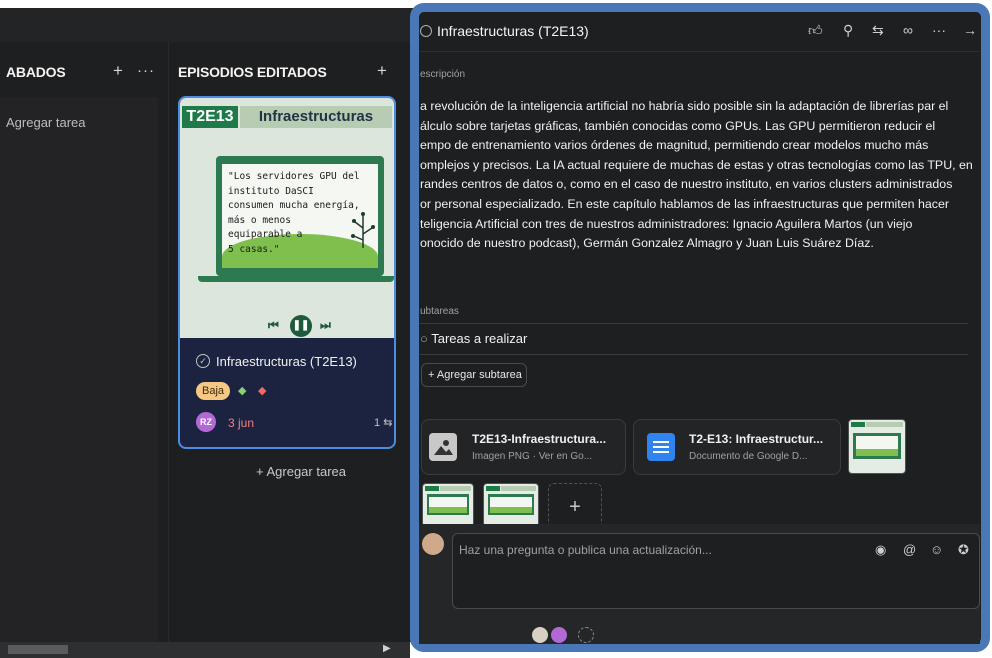 This screenshot has width=992, height=658. I want to click on panel-complete-check-icon, so click(426, 31).